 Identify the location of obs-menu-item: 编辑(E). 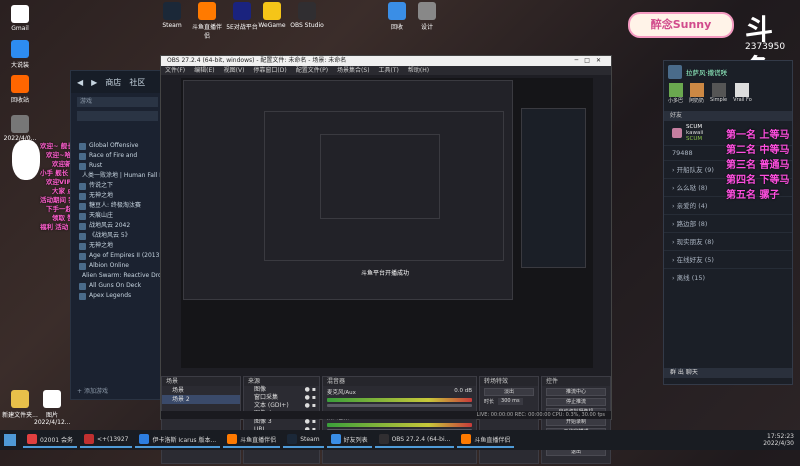
(204, 70).